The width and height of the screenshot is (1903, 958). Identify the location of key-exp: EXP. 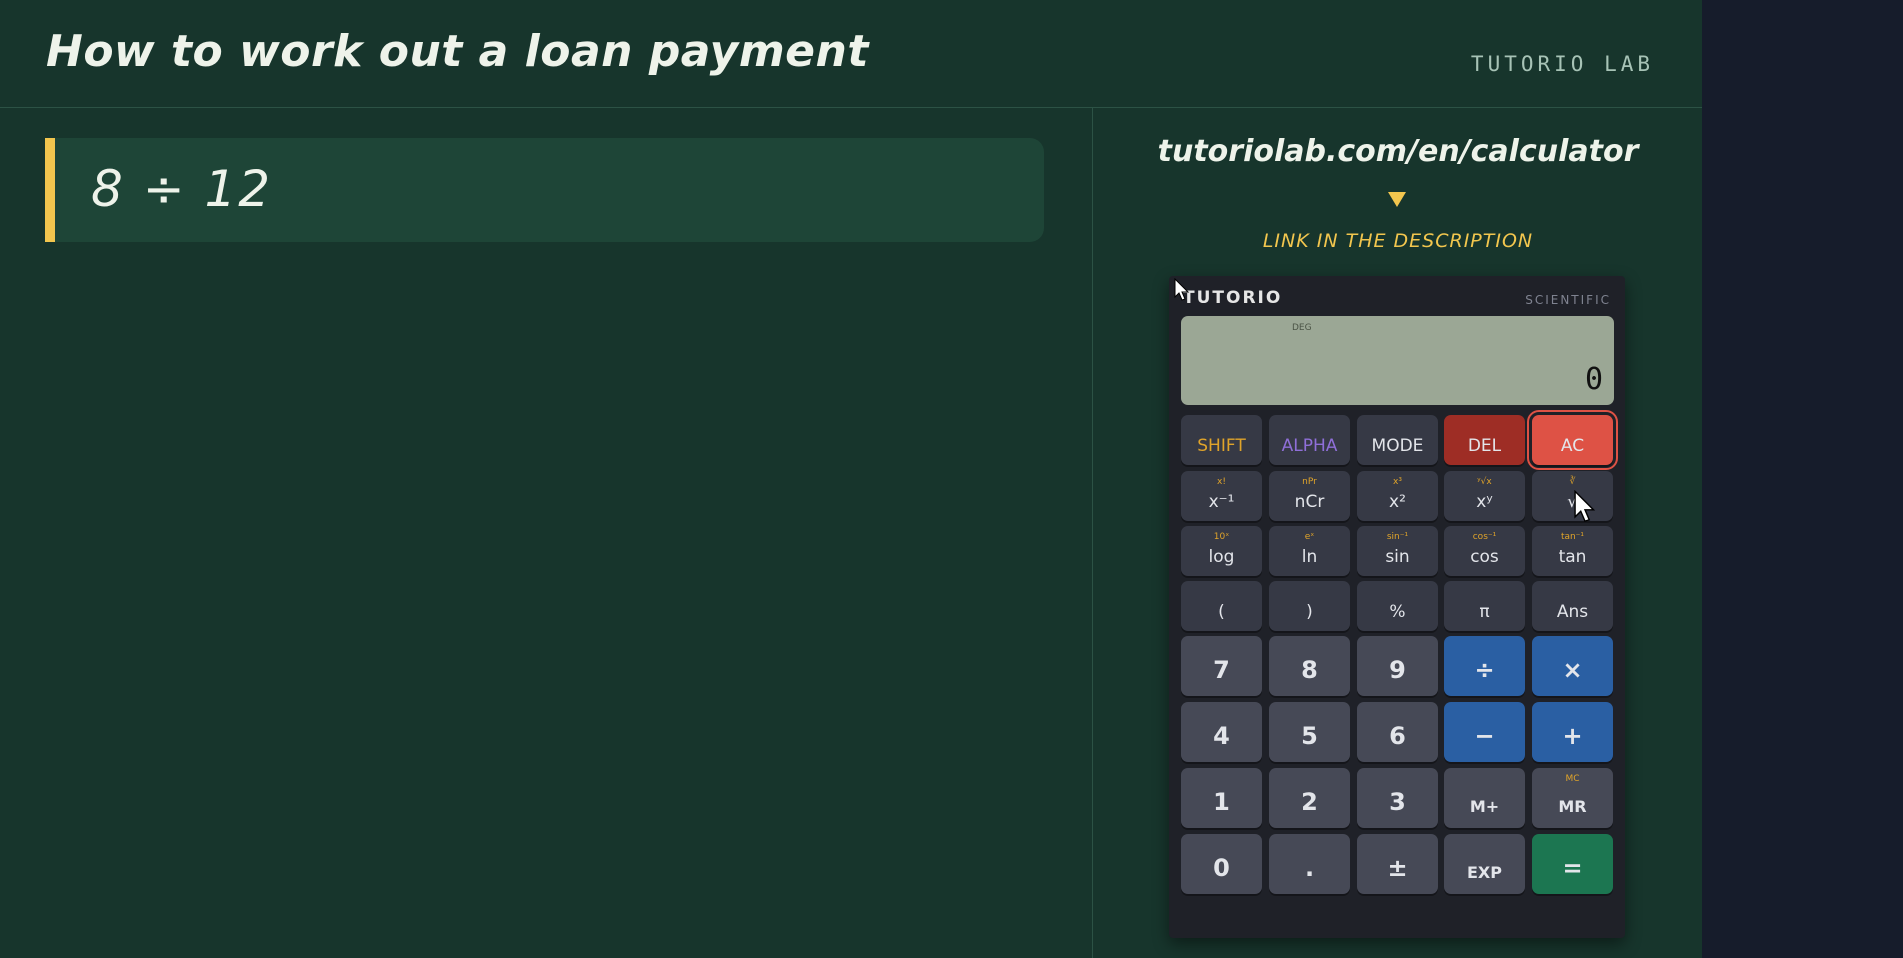
(1484, 864).